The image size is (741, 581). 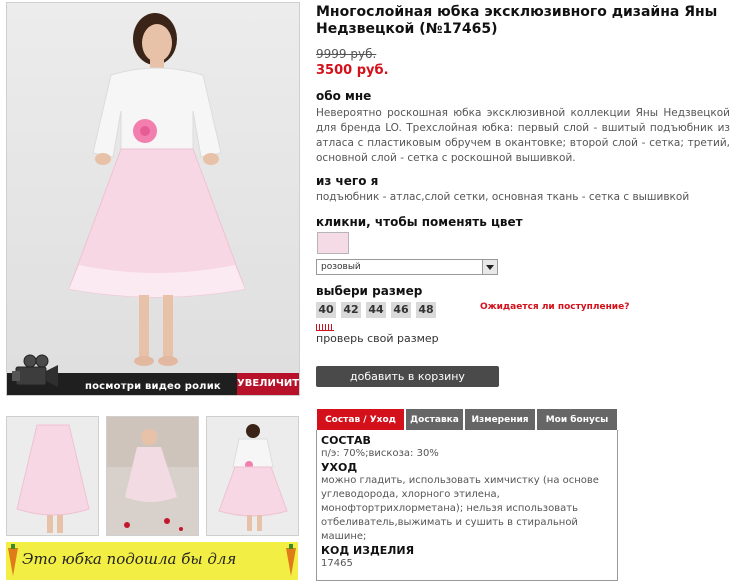 What do you see at coordinates (346, 54) in the screenshot?
I see `old-price: 9999 руб.` at bounding box center [346, 54].